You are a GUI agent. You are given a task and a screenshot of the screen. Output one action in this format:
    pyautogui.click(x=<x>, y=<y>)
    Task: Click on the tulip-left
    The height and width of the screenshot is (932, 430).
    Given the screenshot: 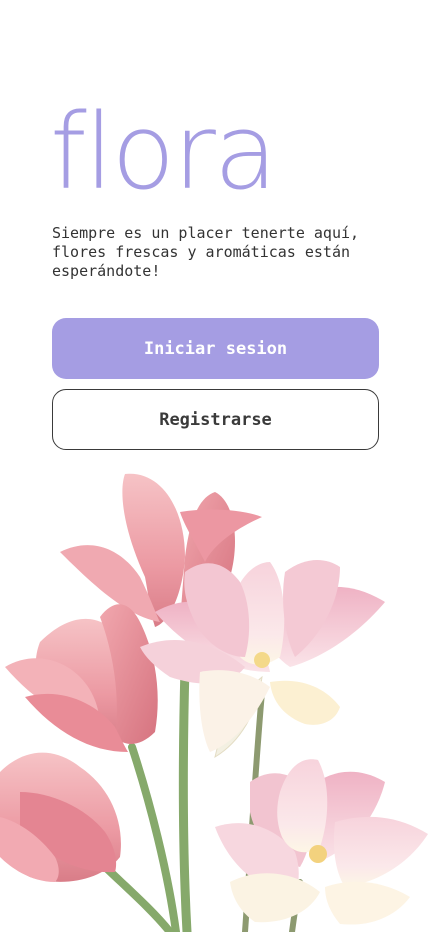 What is the action you would take?
    pyautogui.click(x=81, y=678)
    